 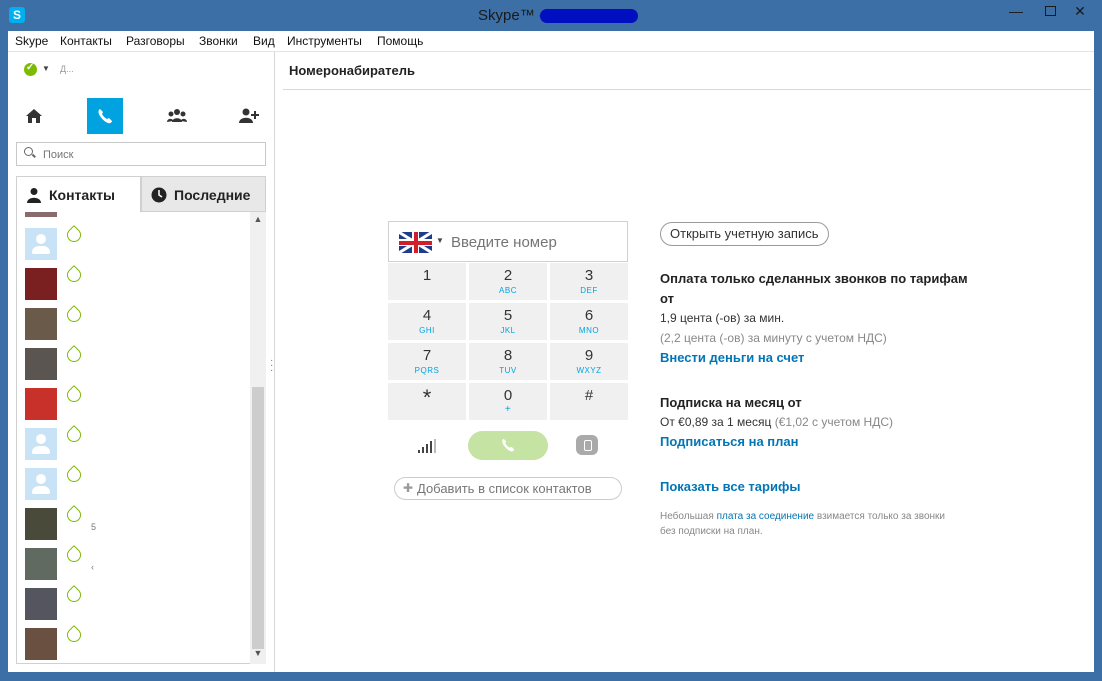 What do you see at coordinates (258, 655) in the screenshot?
I see `scroll-down-icon: ▼` at bounding box center [258, 655].